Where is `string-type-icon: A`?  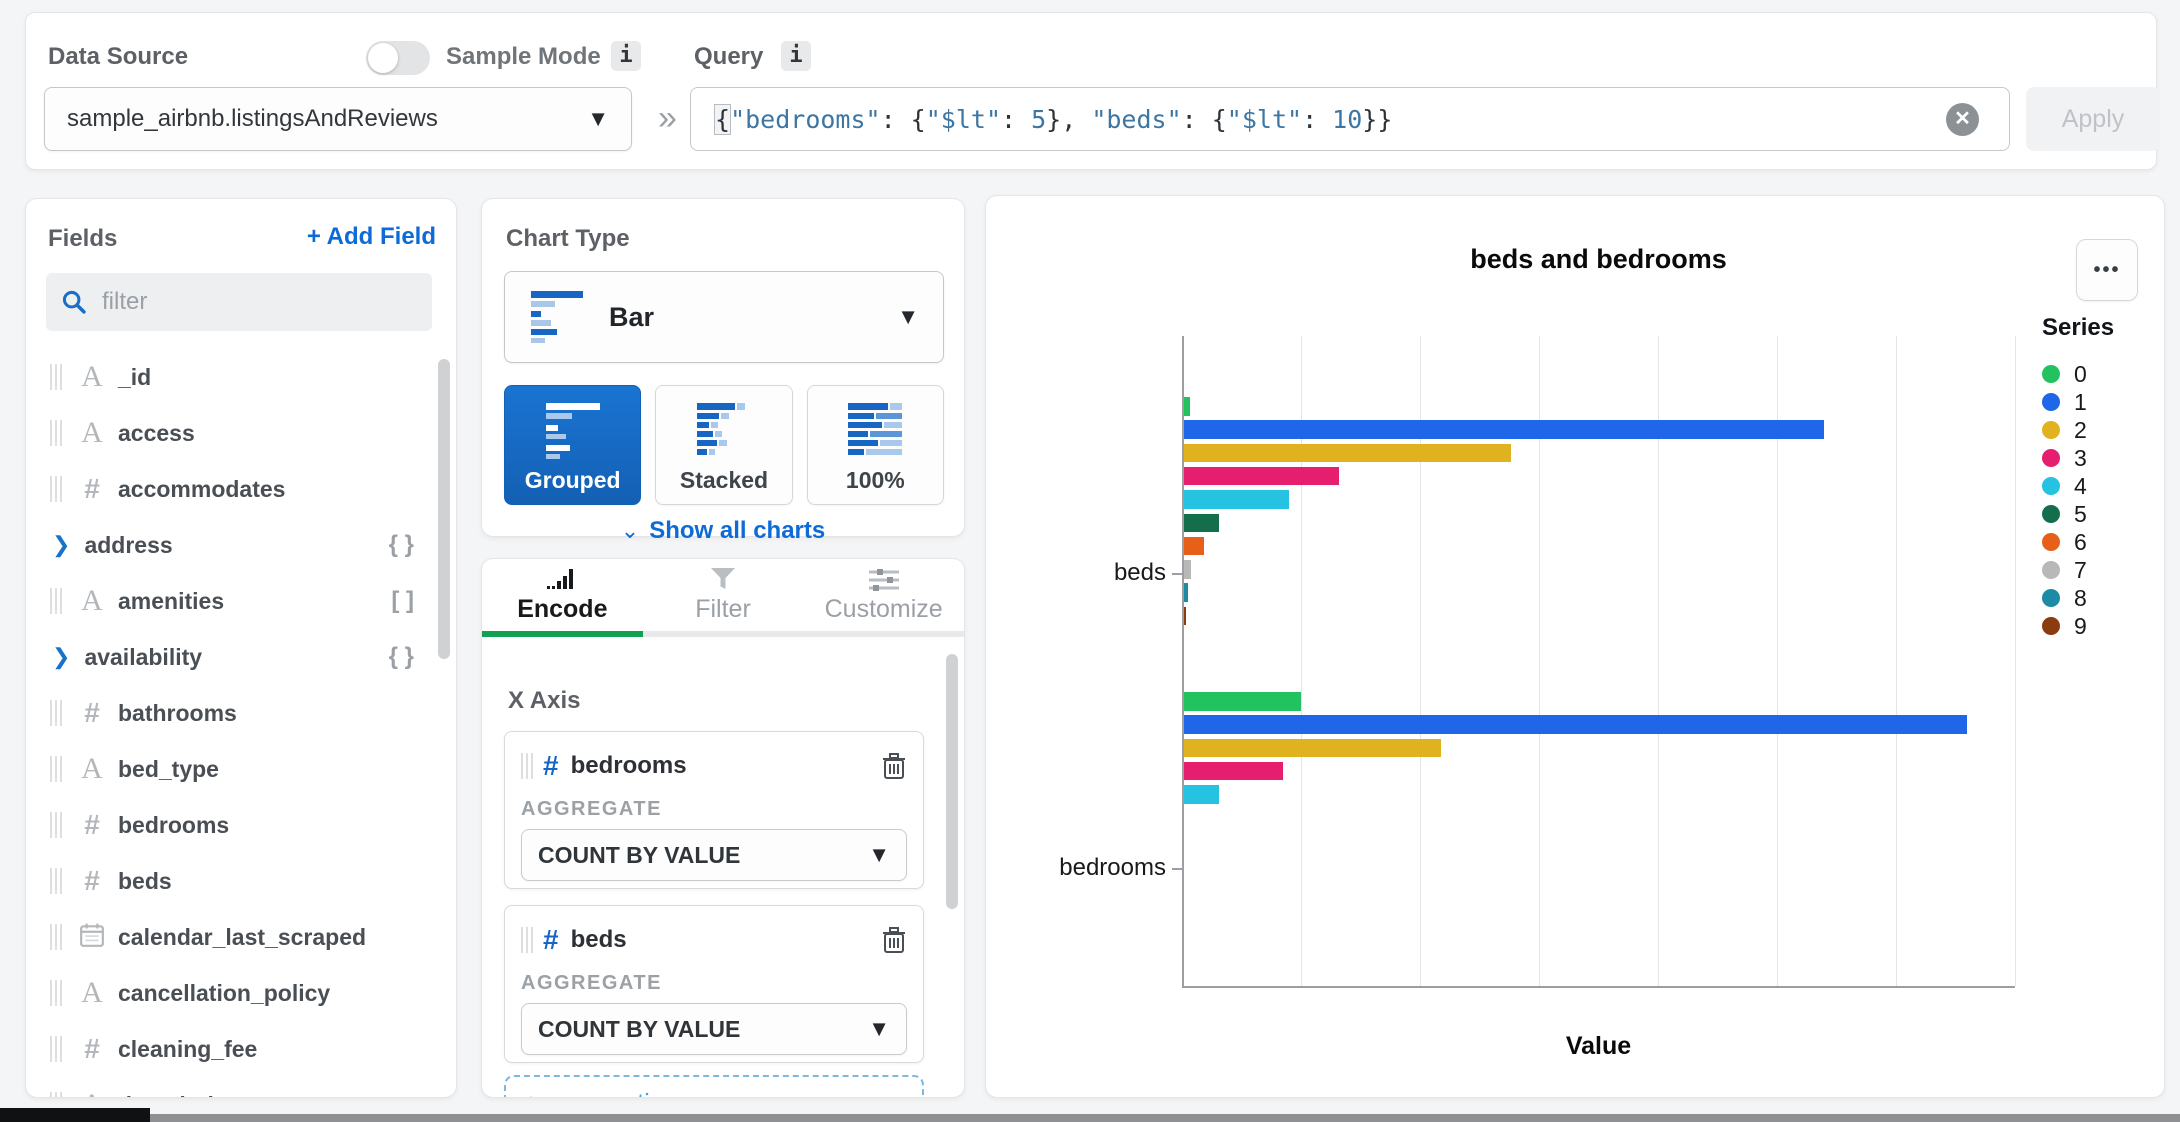
string-type-icon: A is located at coordinates (92, 768).